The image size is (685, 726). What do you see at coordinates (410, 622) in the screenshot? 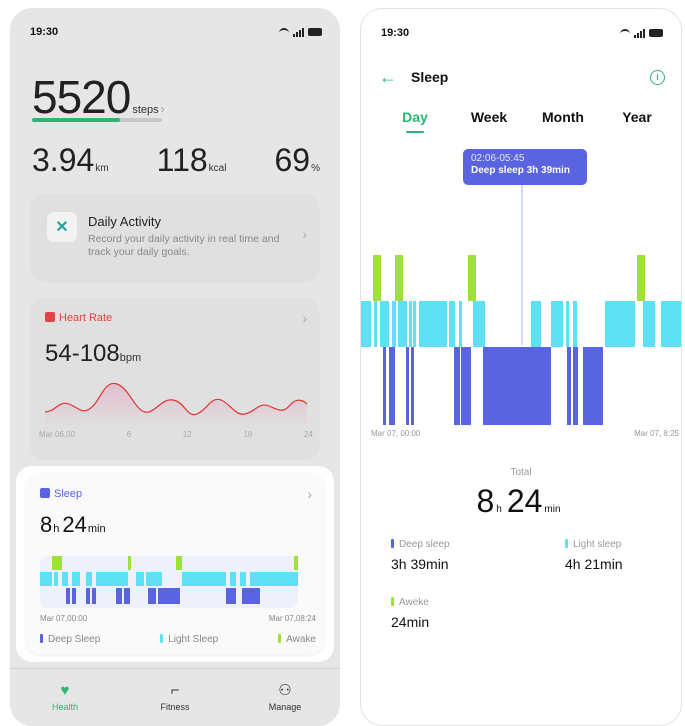
I see `awake-value: 24min` at bounding box center [410, 622].